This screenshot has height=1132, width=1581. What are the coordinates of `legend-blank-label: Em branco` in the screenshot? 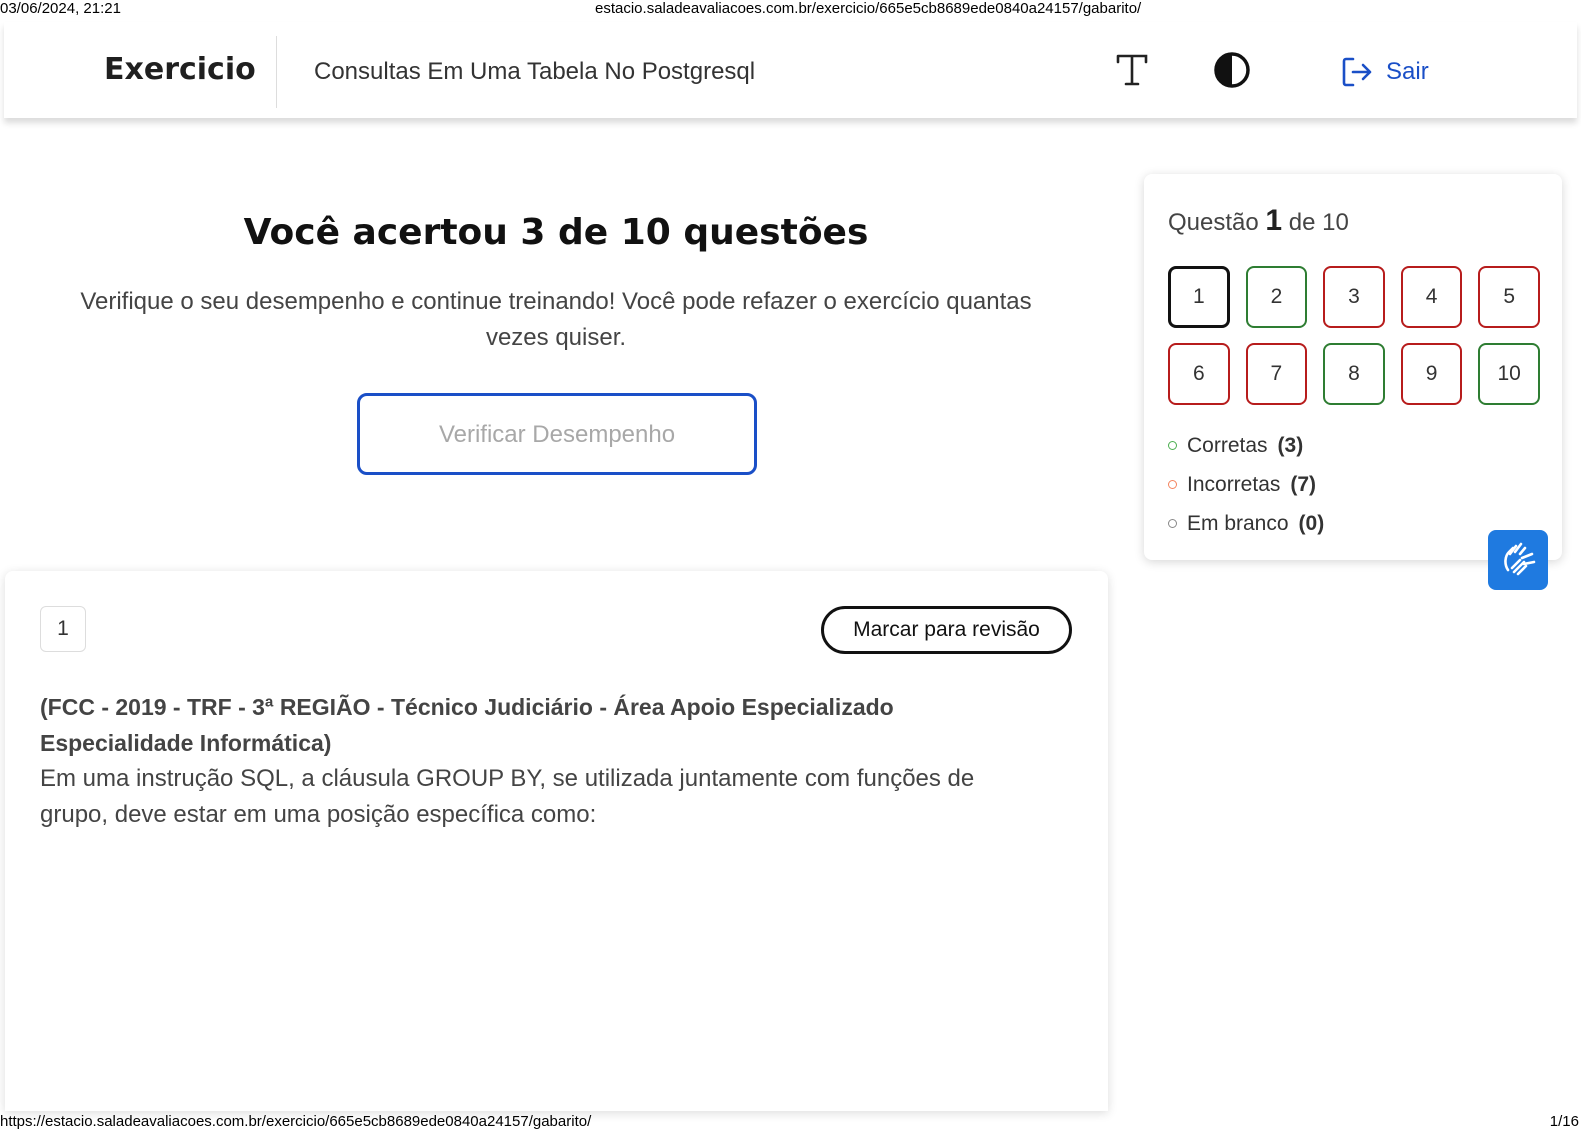 It's located at (1238, 523).